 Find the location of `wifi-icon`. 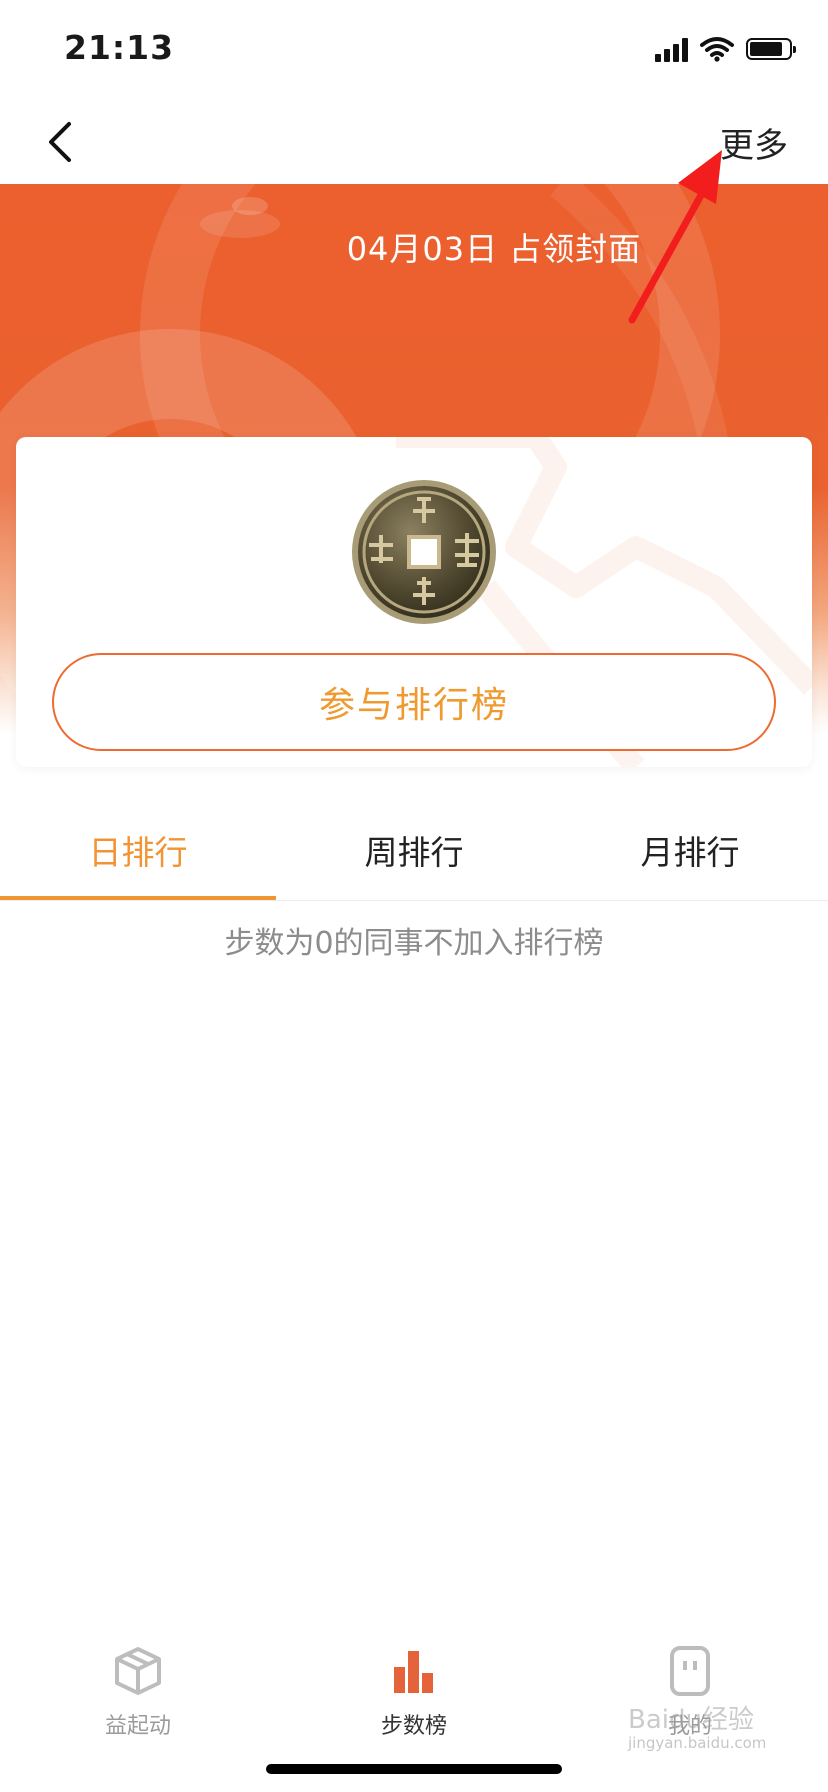

wifi-icon is located at coordinates (717, 49).